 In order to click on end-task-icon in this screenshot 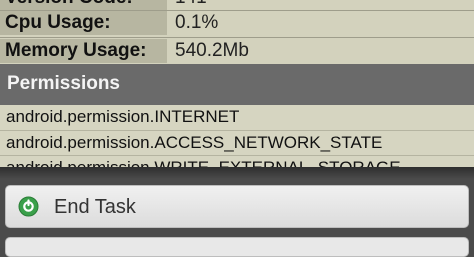, I will do `click(28, 206)`.